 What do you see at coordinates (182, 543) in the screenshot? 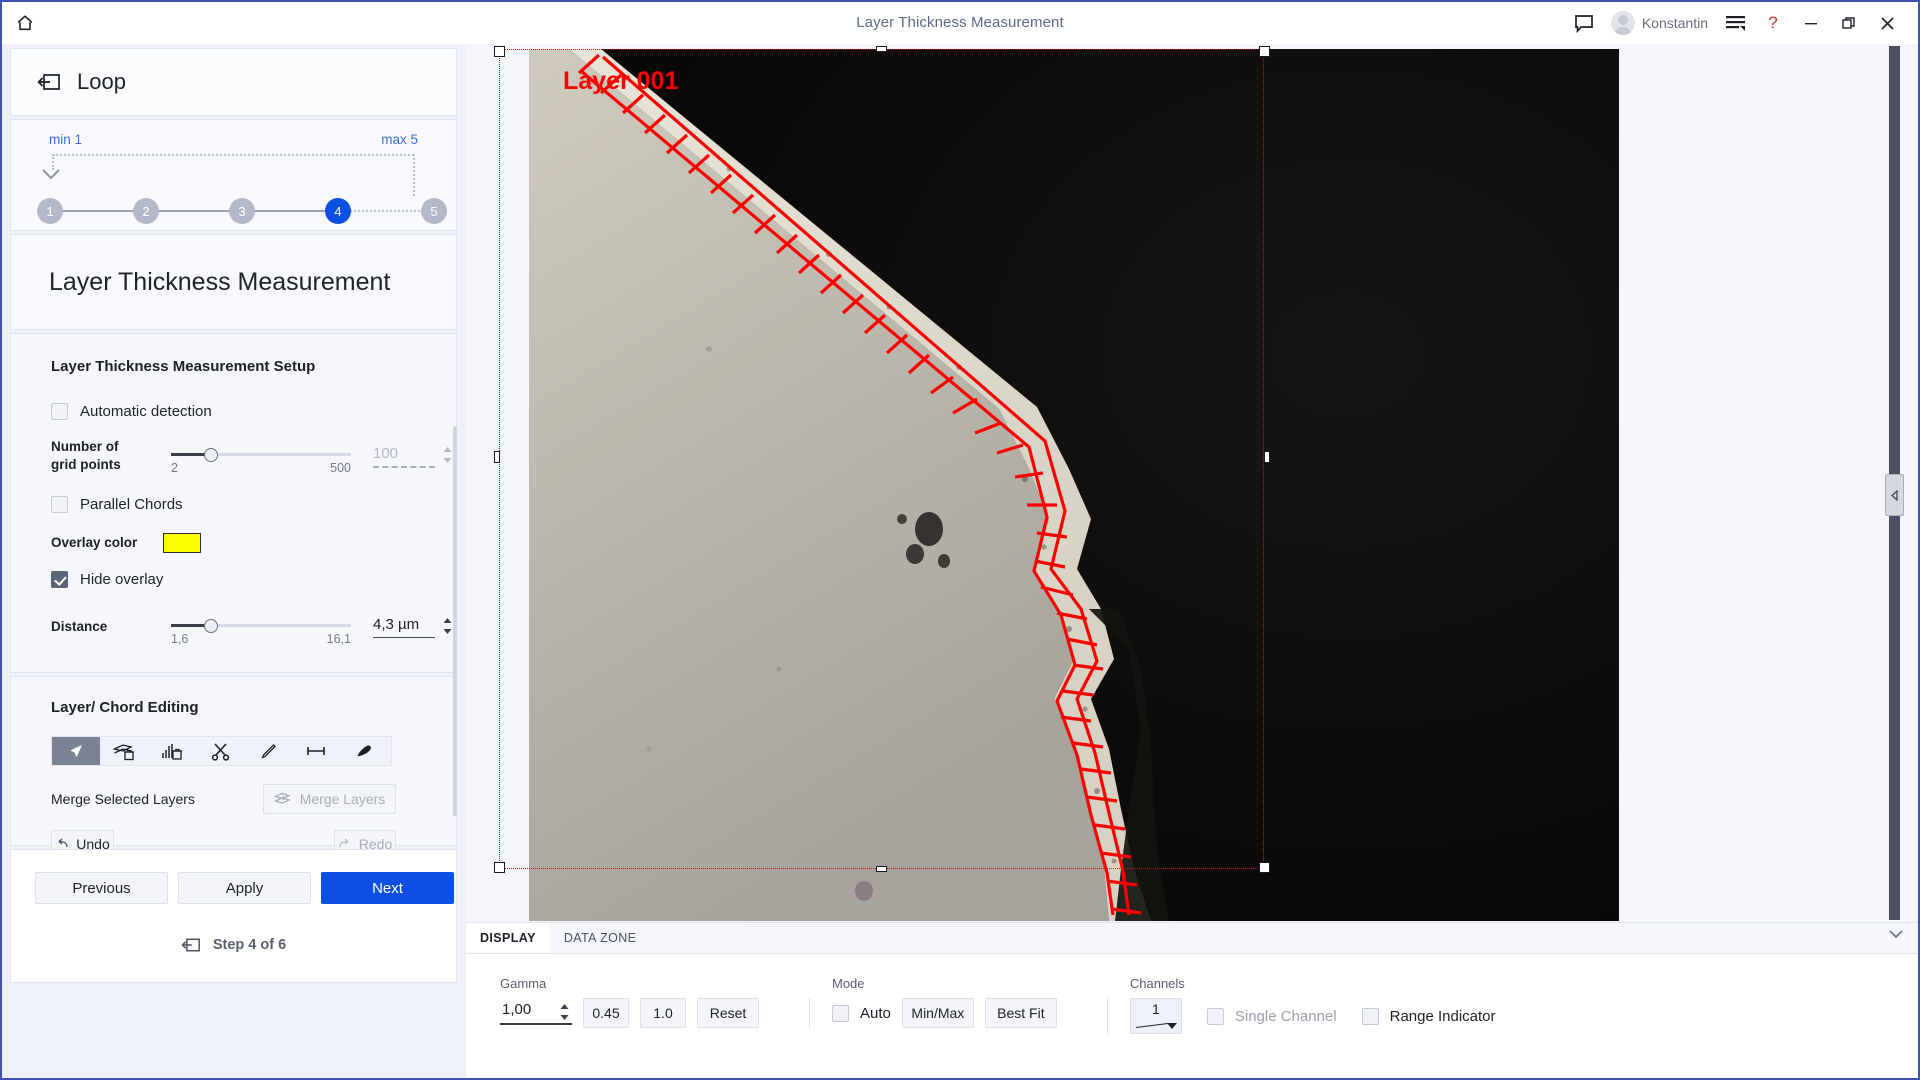
I see `overlay-color-swatch` at bounding box center [182, 543].